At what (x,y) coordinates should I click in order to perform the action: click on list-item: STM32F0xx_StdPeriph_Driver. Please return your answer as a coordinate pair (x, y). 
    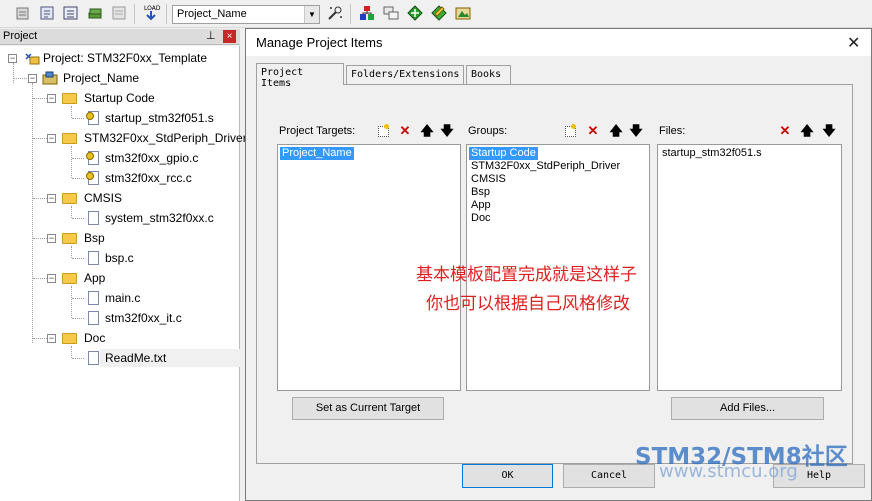
    Looking at the image, I should click on (545, 166).